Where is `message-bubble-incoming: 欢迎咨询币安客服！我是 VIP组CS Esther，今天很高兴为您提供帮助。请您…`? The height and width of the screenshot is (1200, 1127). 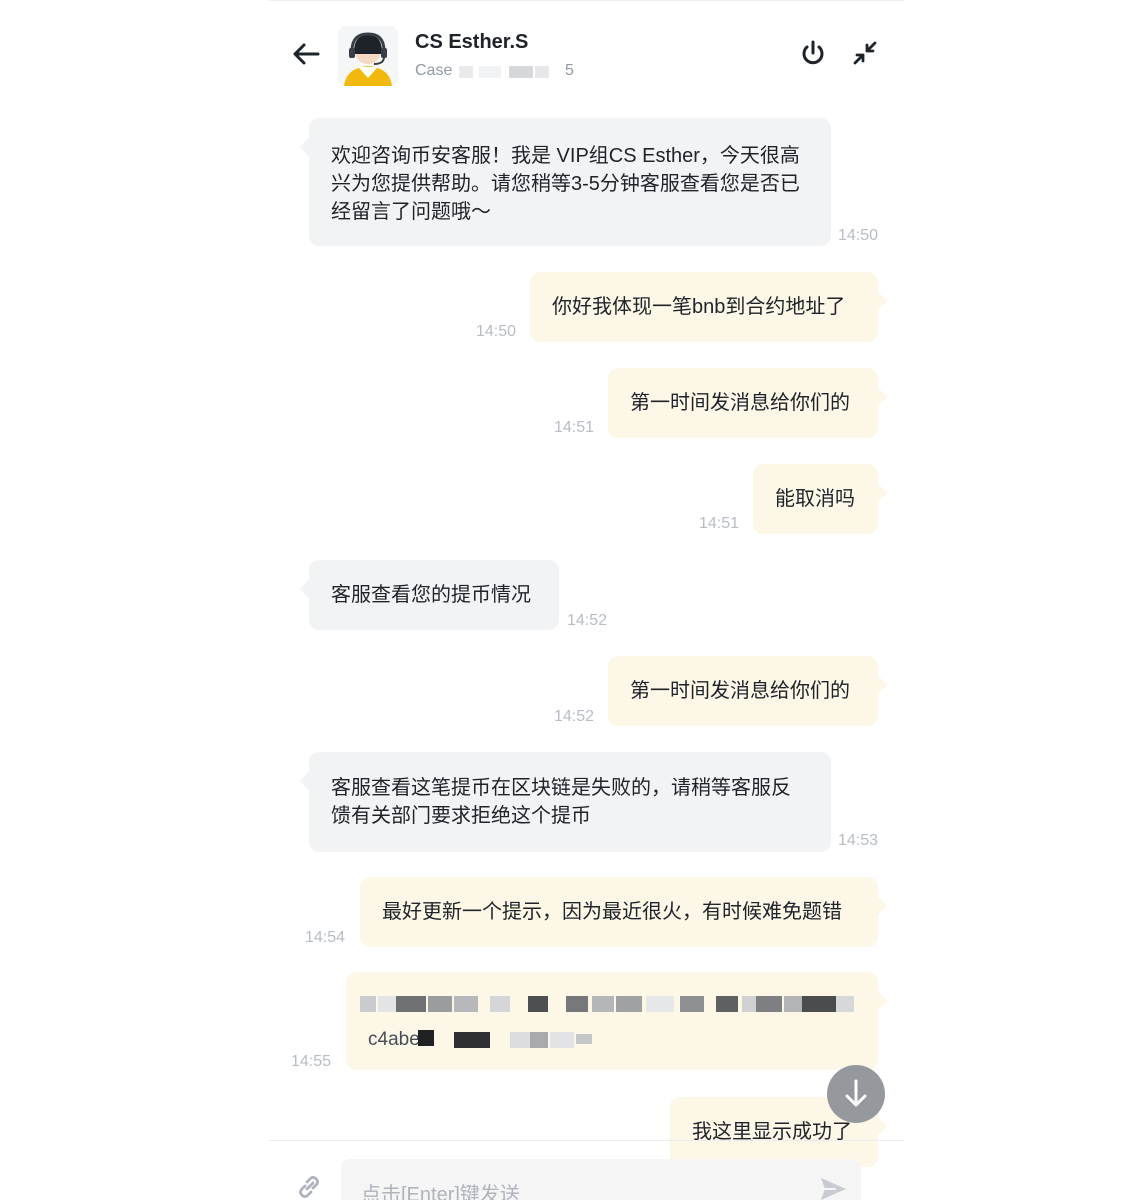
message-bubble-incoming: 欢迎咨询币安客服！我是 VIP组CS Esther，今天很高兴为您提供帮助。请您… is located at coordinates (565, 182).